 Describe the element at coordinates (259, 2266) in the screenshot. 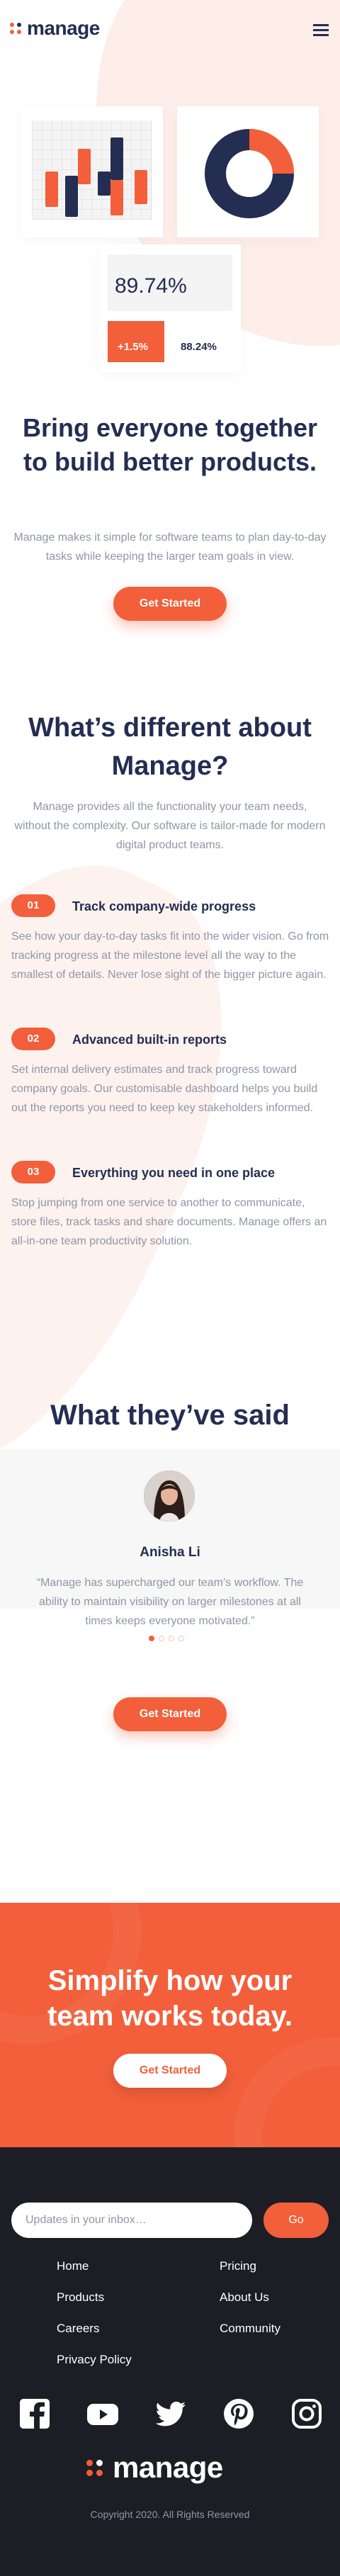

I see `footer-link-pricing: Pricing` at that location.